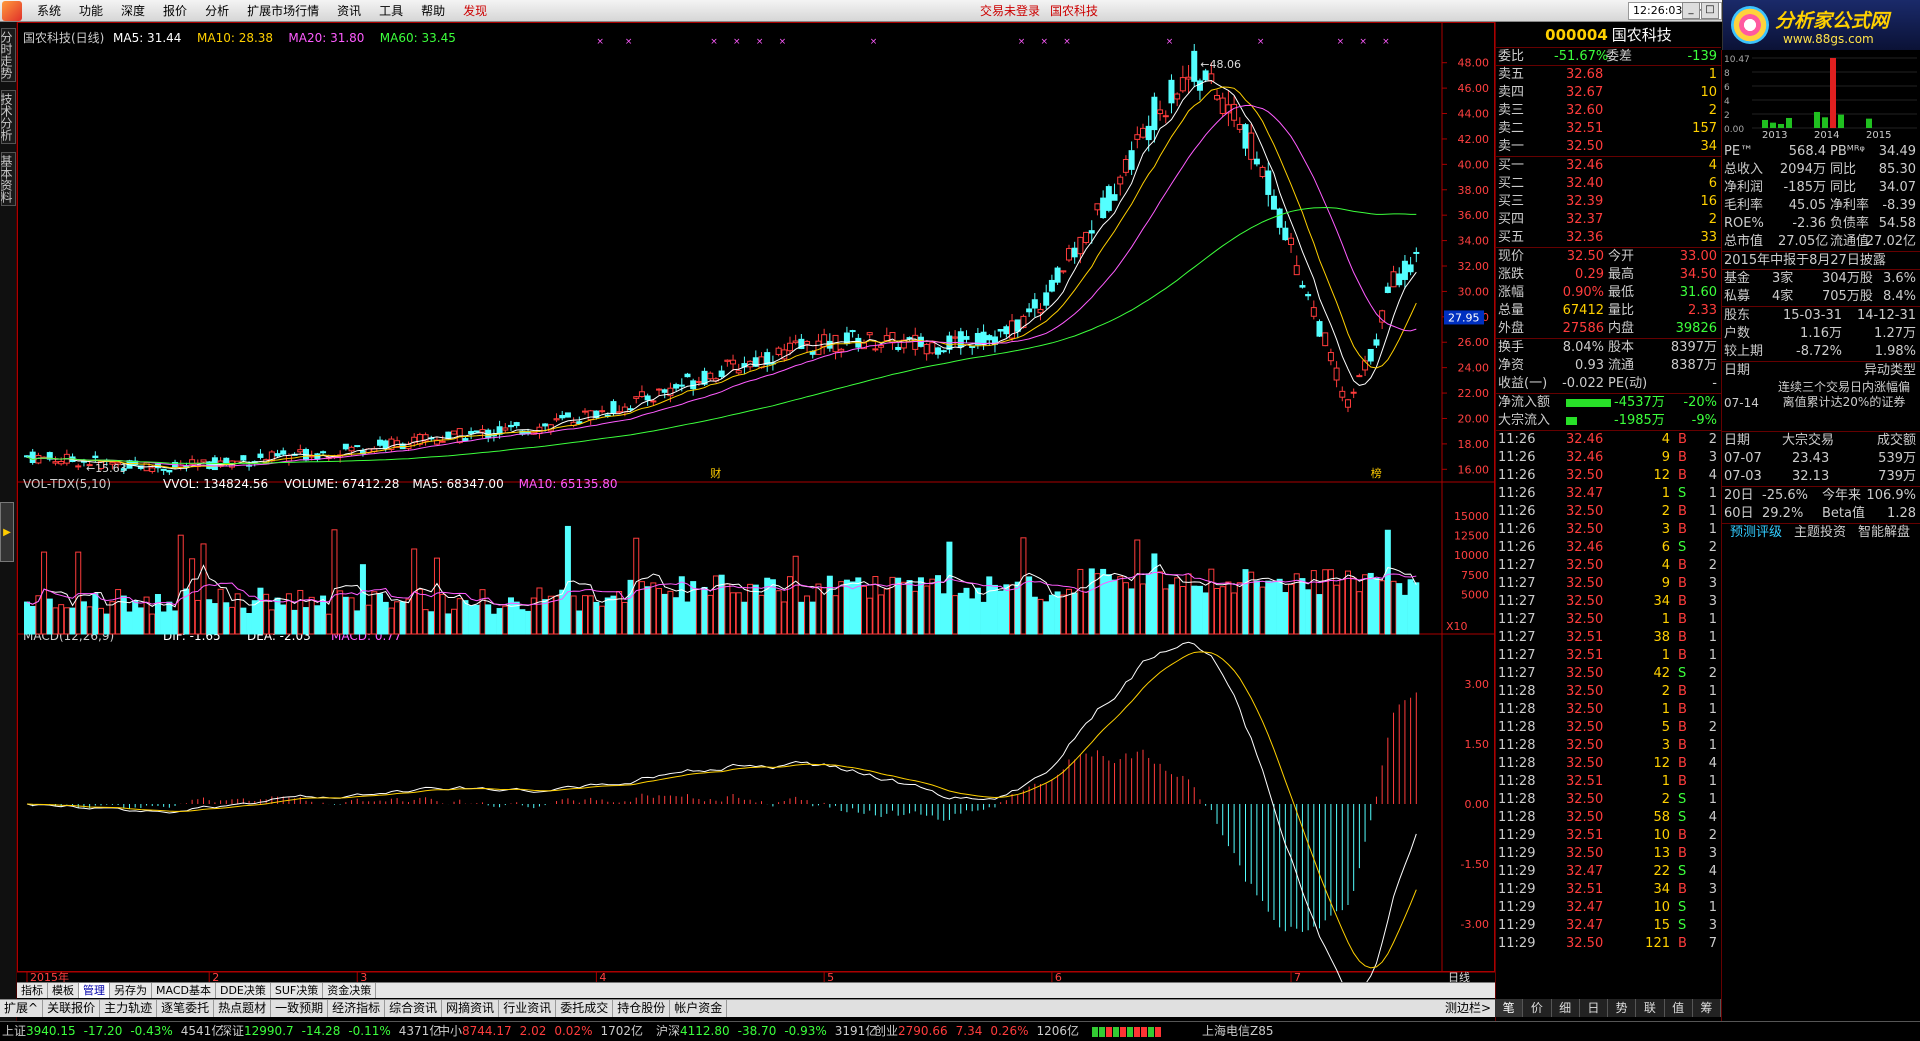 The height and width of the screenshot is (1041, 1920). Describe the element at coordinates (1734, 130) in the screenshot. I see `fin-tick: 0.00` at that location.